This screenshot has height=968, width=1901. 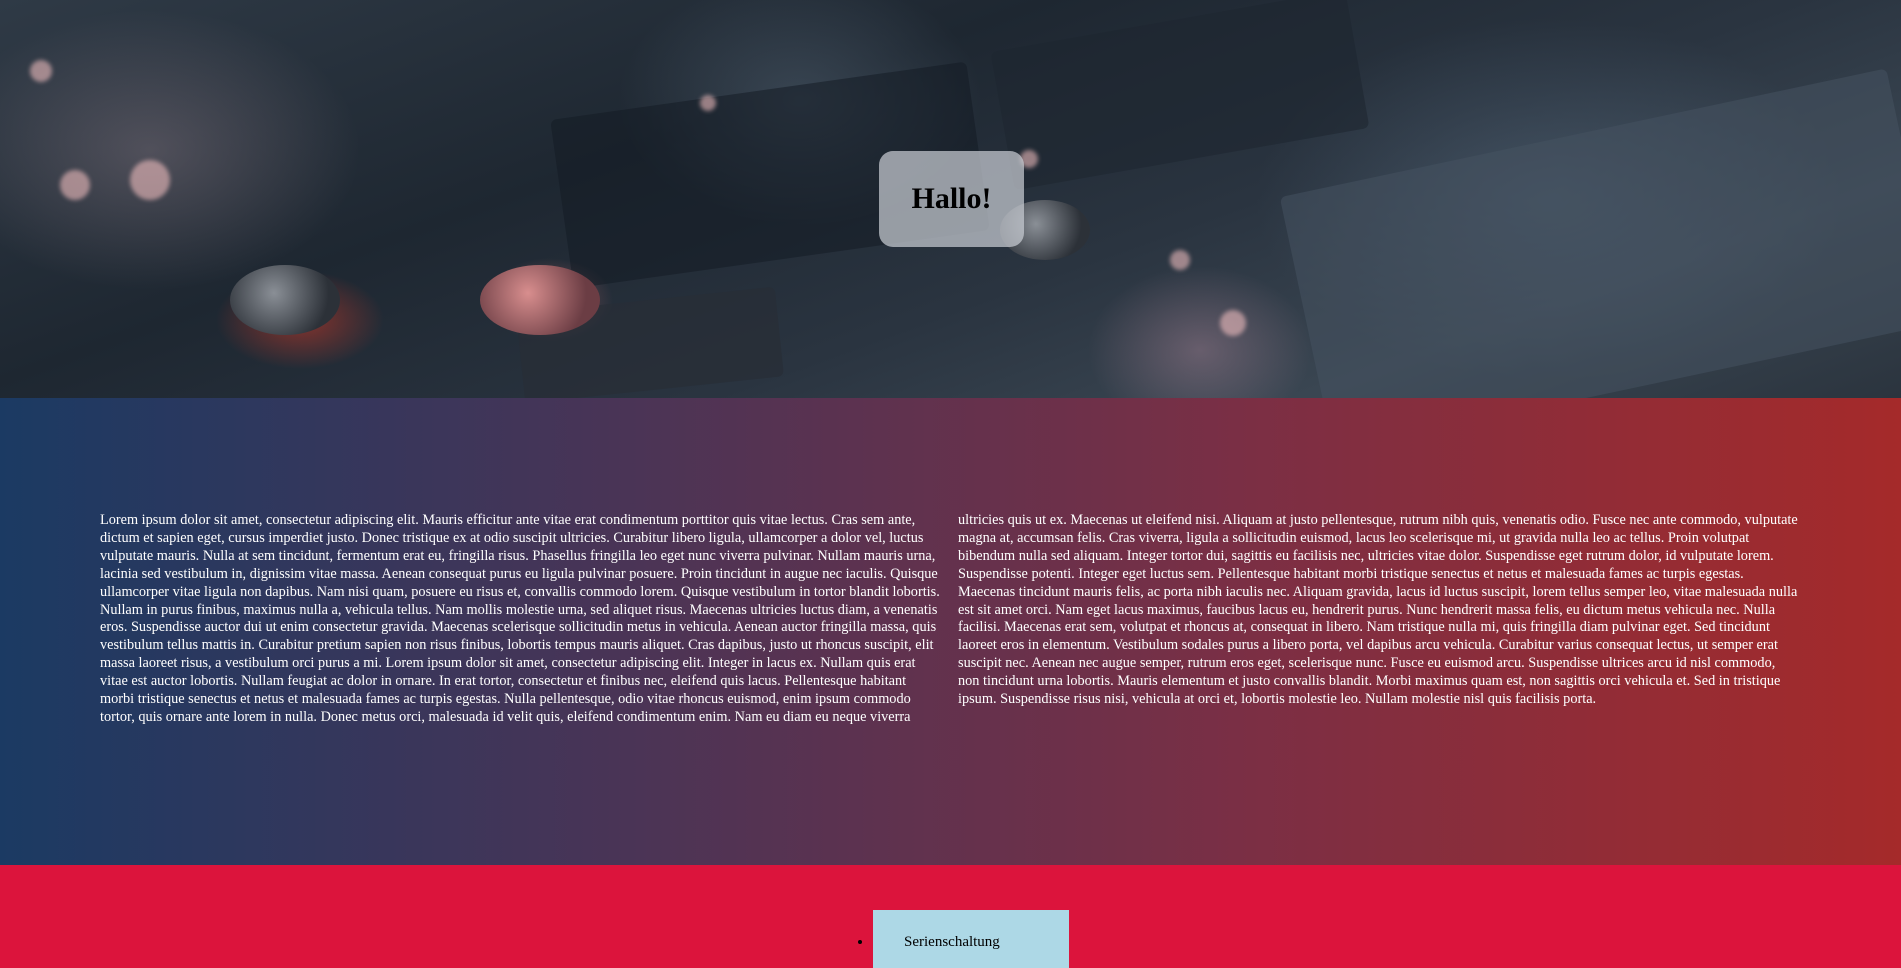 I want to click on greeting-heading: Hallo!, so click(x=951, y=198).